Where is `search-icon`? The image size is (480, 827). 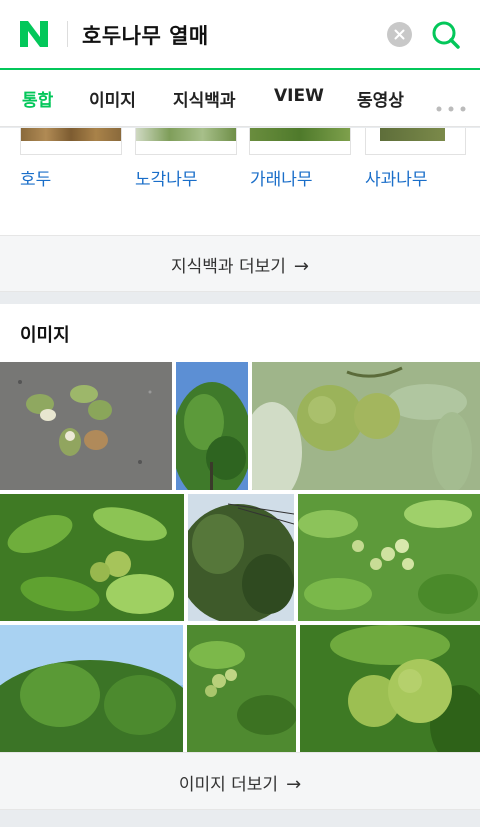 search-icon is located at coordinates (446, 35).